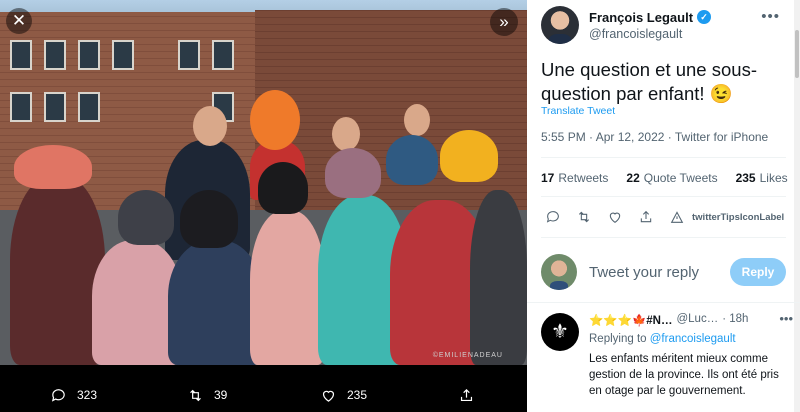 The width and height of the screenshot is (800, 412). What do you see at coordinates (207, 395) in the screenshot?
I see `retweet-action: 39` at bounding box center [207, 395].